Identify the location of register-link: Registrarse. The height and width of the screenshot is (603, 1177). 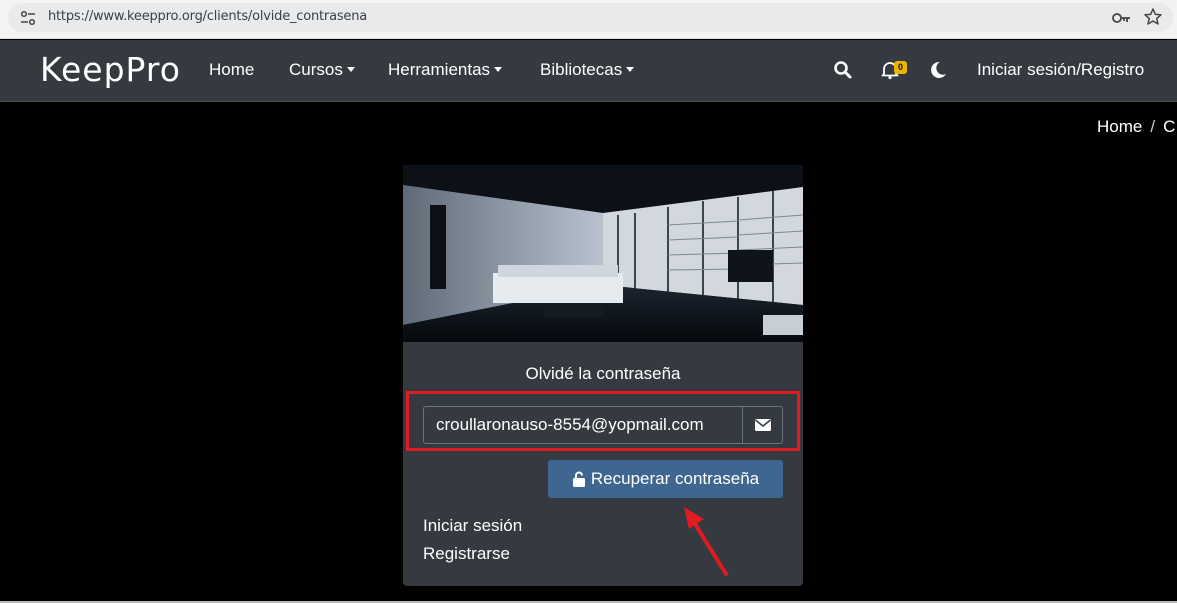
(466, 554).